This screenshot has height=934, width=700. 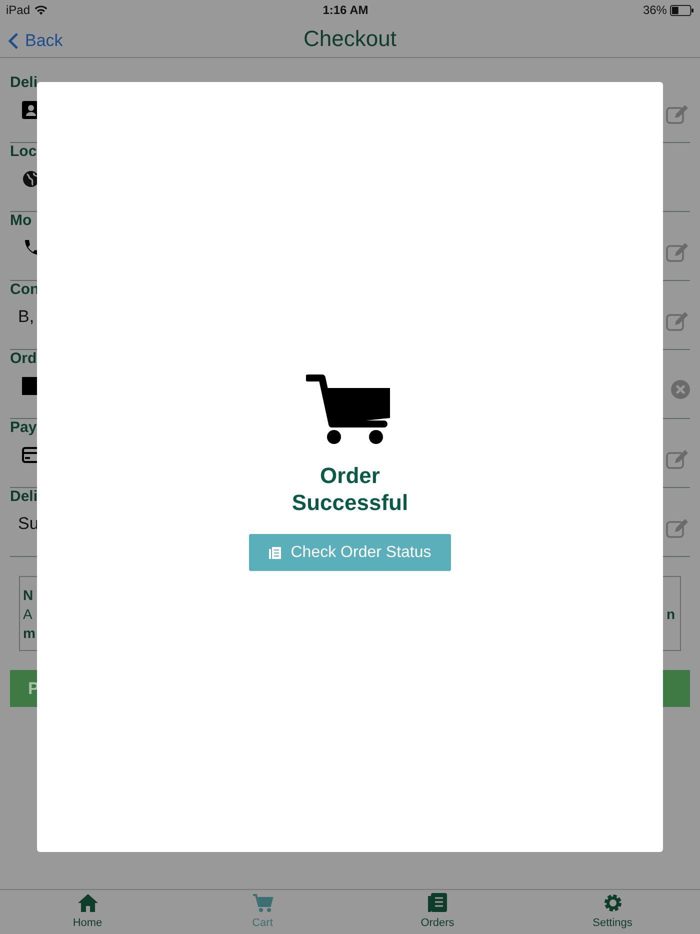 I want to click on note-text: A, so click(x=27, y=614).